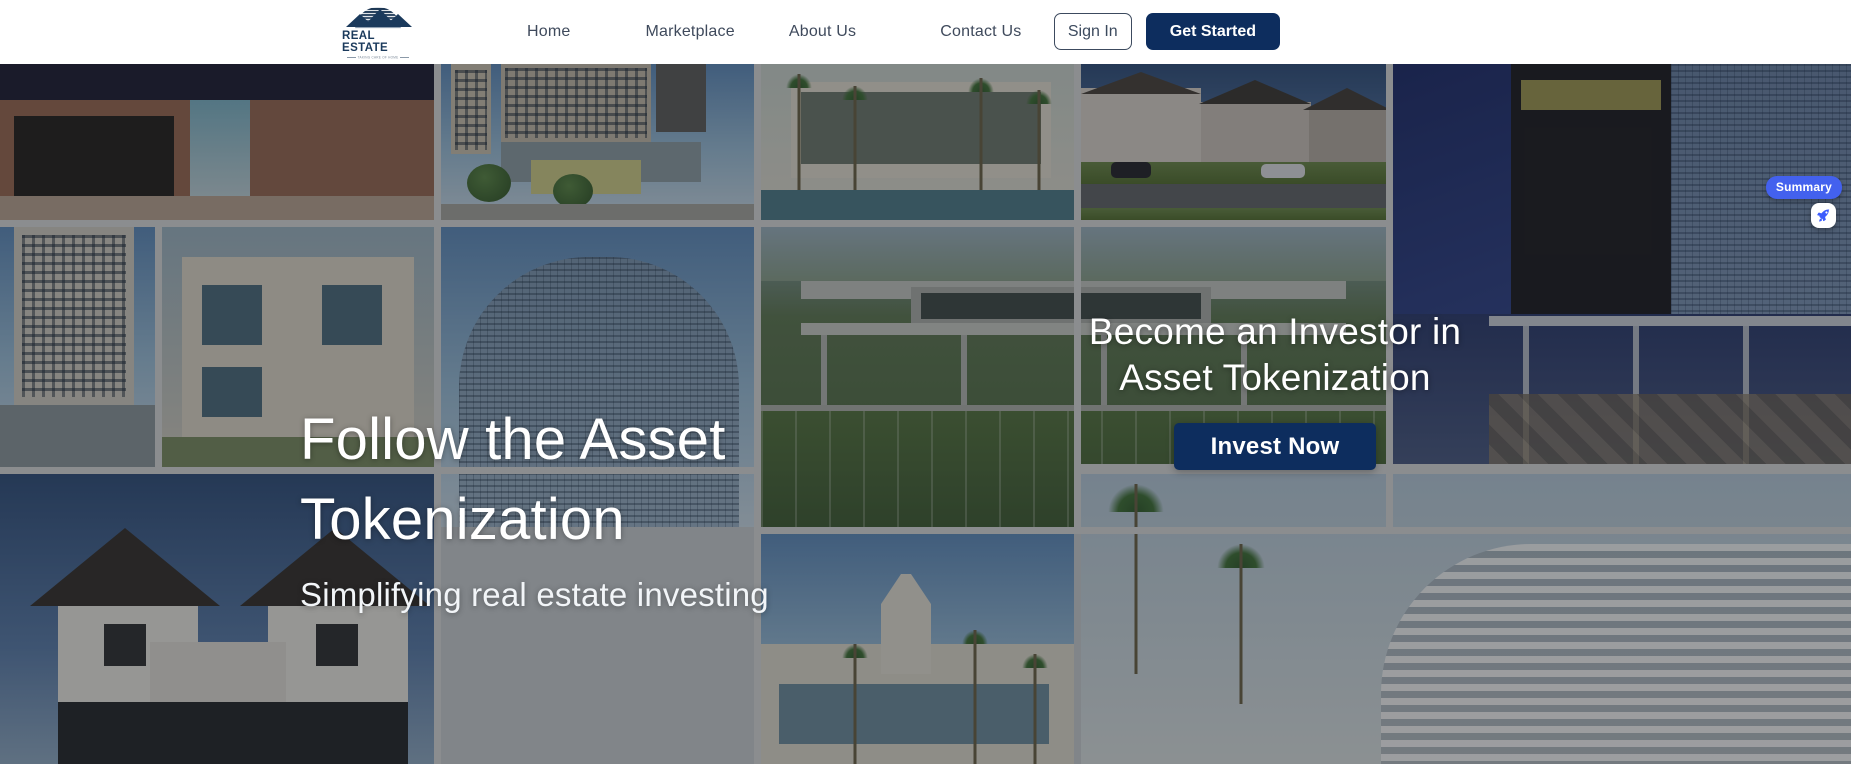 This screenshot has width=1851, height=764. I want to click on nav-item-marketplace: Marketplace, so click(689, 32).